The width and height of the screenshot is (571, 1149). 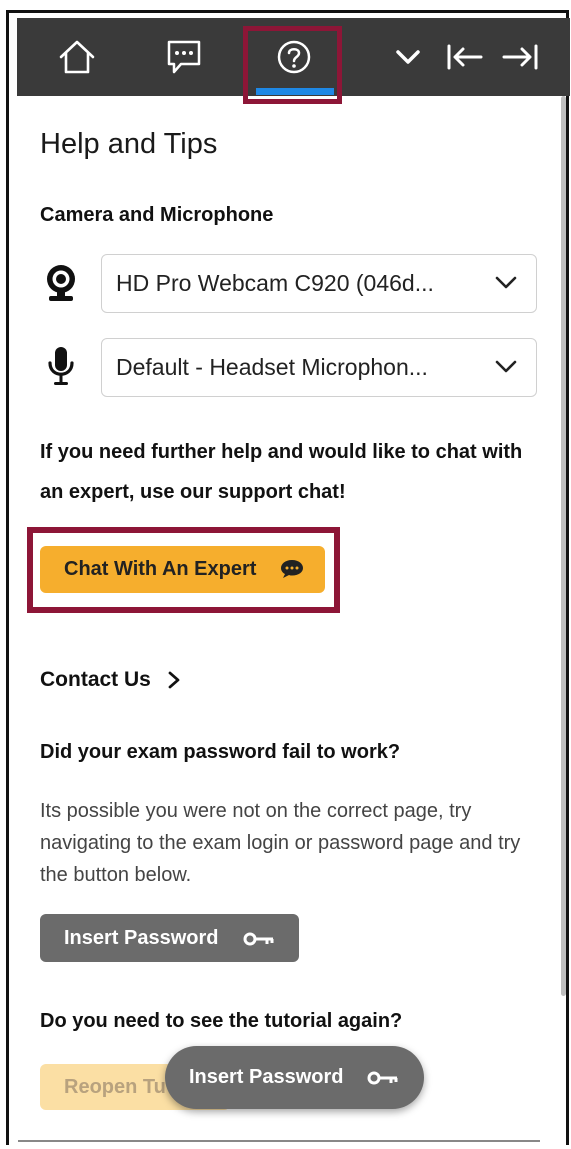 I want to click on floating-insert-password-label: Insert Password, so click(x=266, y=1077).